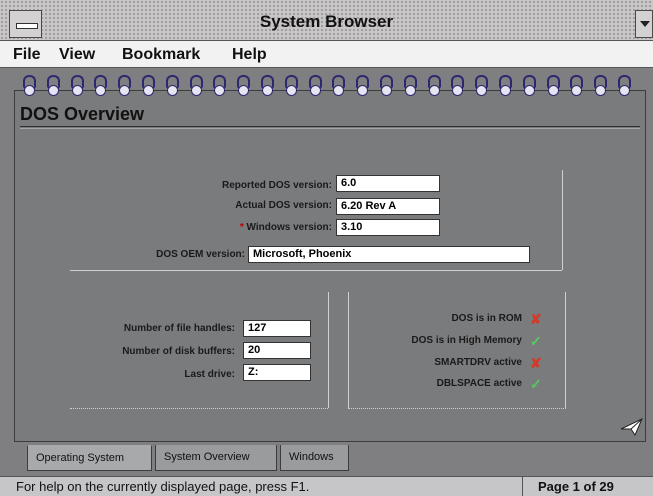  Describe the element at coordinates (478, 362) in the screenshot. I see `status-label: SMARTDRV active` at that location.